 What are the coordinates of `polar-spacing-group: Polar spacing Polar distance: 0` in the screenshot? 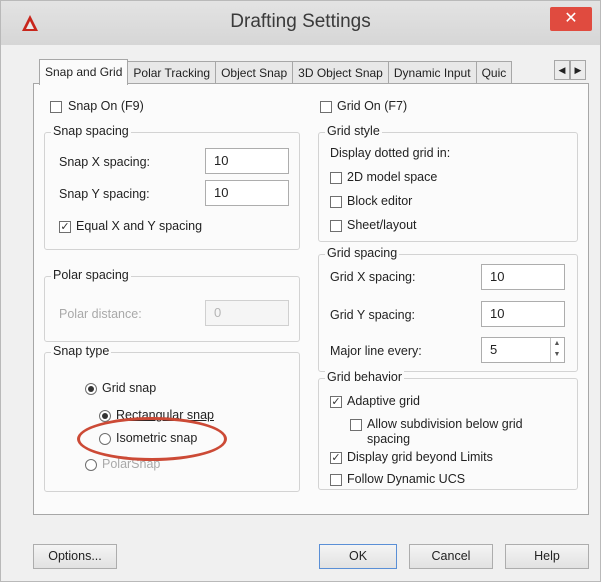 It's located at (172, 305).